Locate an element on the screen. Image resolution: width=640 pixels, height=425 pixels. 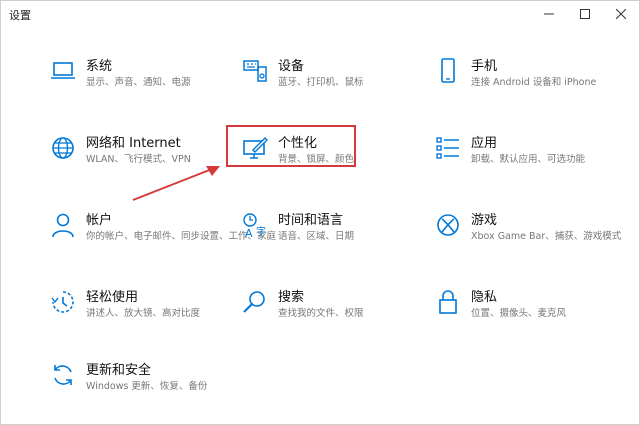
globe-icon is located at coordinates (63, 148).